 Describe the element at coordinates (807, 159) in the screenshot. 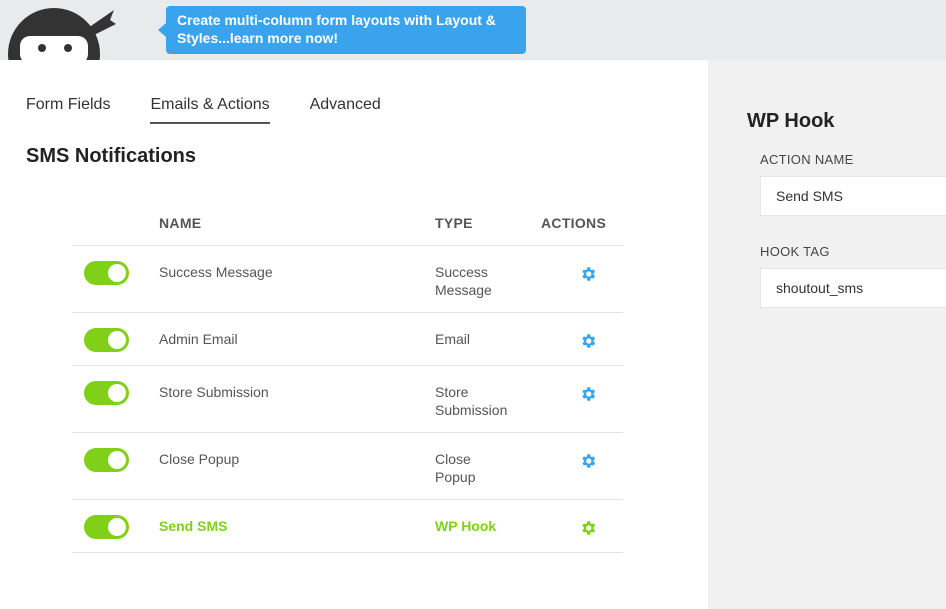

I see `action-name-label: ACTION NAME` at that location.